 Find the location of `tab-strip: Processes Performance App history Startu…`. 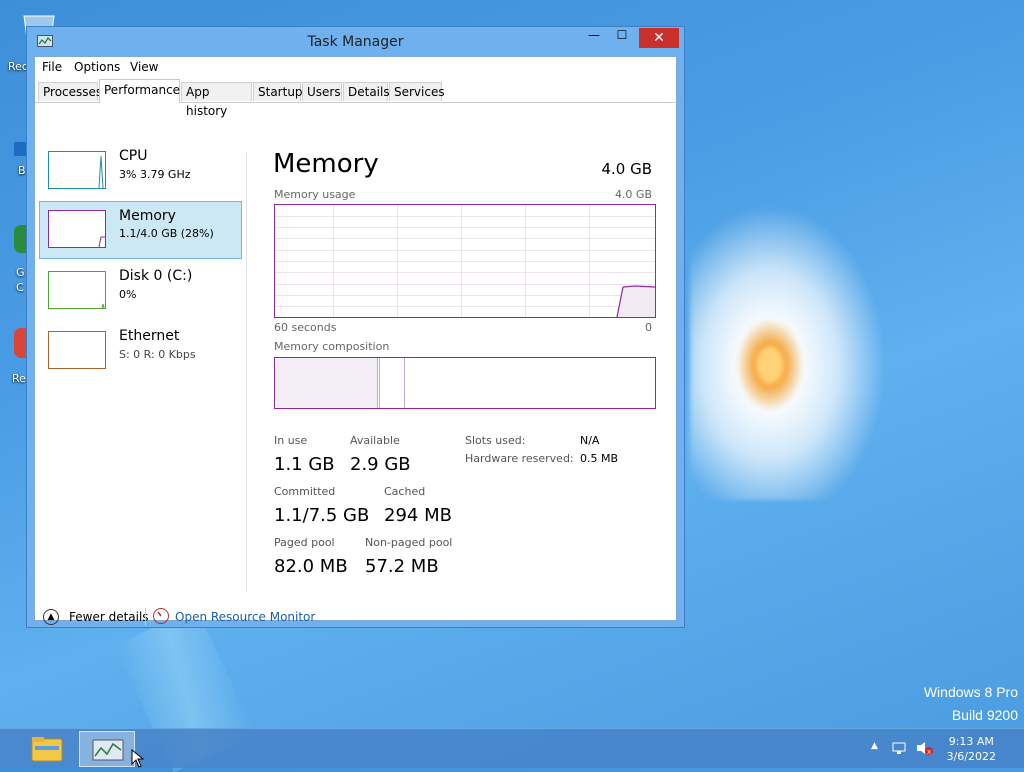

tab-strip: Processes Performance App history Startu… is located at coordinates (355, 98).